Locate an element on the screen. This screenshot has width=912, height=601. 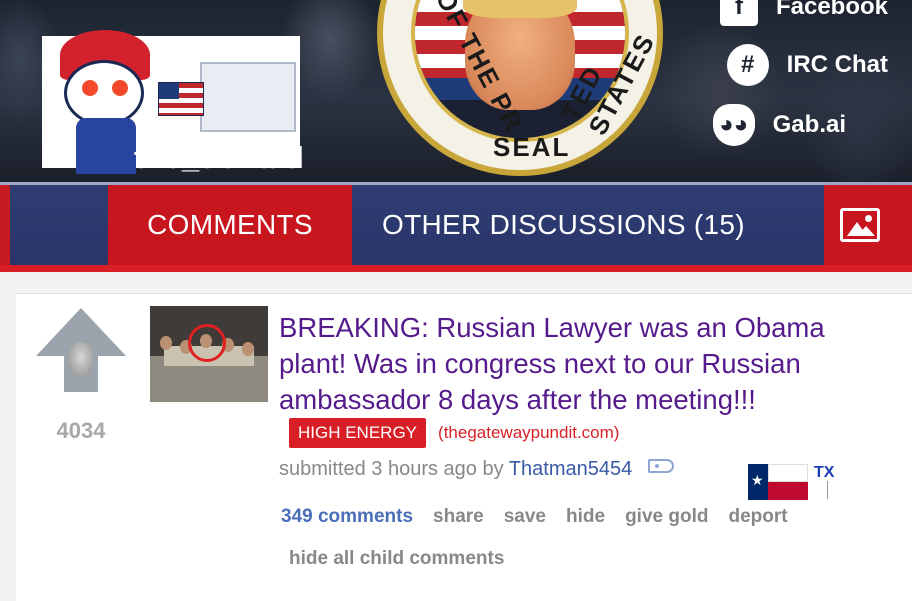
hide-button: hide is located at coordinates (585, 517).